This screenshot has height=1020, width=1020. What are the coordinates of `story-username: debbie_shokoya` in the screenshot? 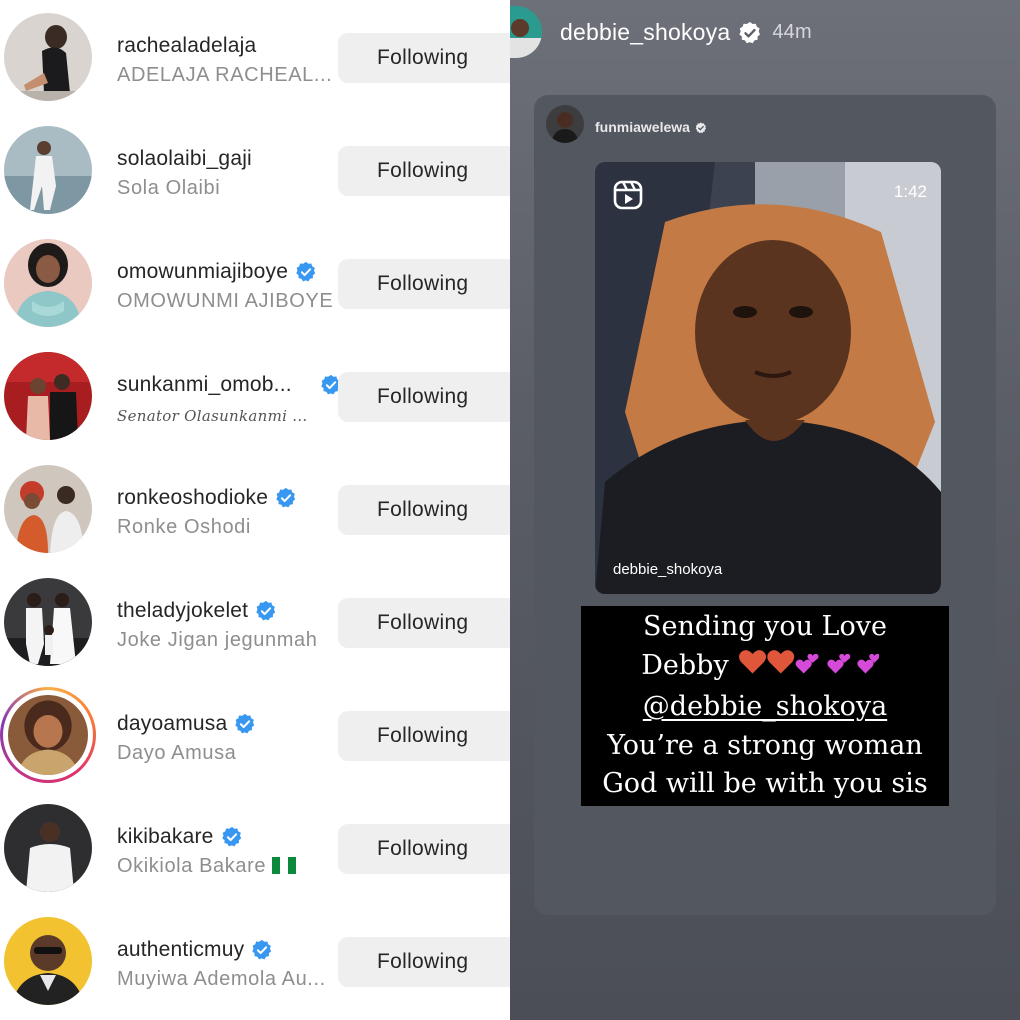 It's located at (645, 32).